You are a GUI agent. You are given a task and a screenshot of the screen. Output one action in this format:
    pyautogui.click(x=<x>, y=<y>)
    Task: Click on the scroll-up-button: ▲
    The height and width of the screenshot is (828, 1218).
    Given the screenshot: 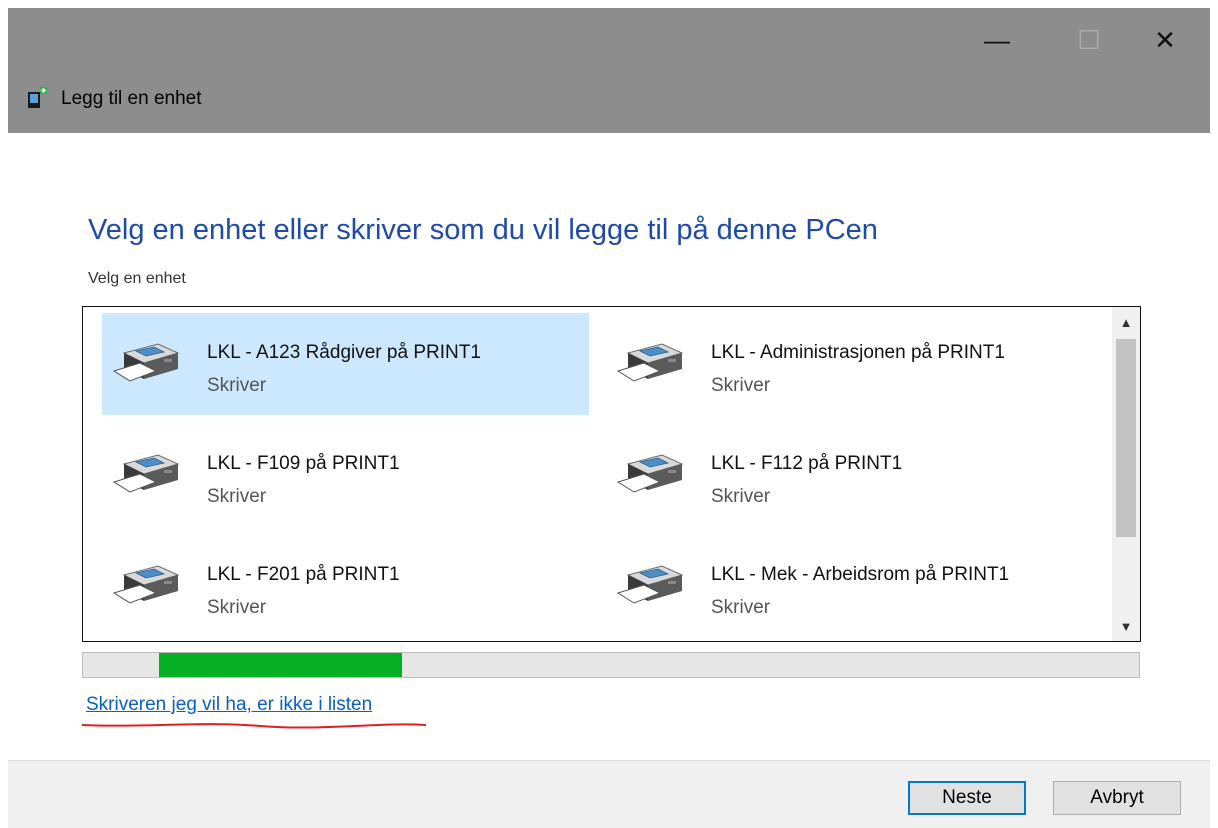 What is the action you would take?
    pyautogui.click(x=1126, y=322)
    